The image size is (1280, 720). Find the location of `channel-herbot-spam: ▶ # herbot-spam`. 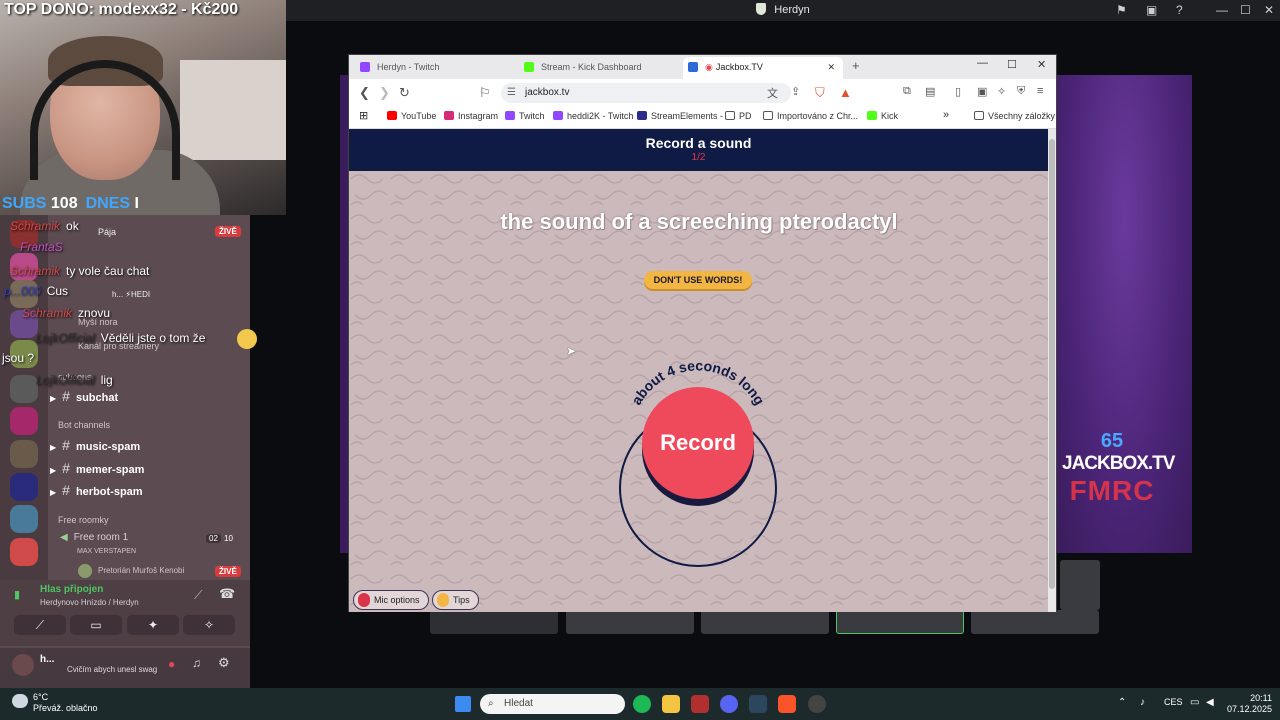

channel-herbot-spam: ▶ # herbot-spam is located at coordinates (96, 492).